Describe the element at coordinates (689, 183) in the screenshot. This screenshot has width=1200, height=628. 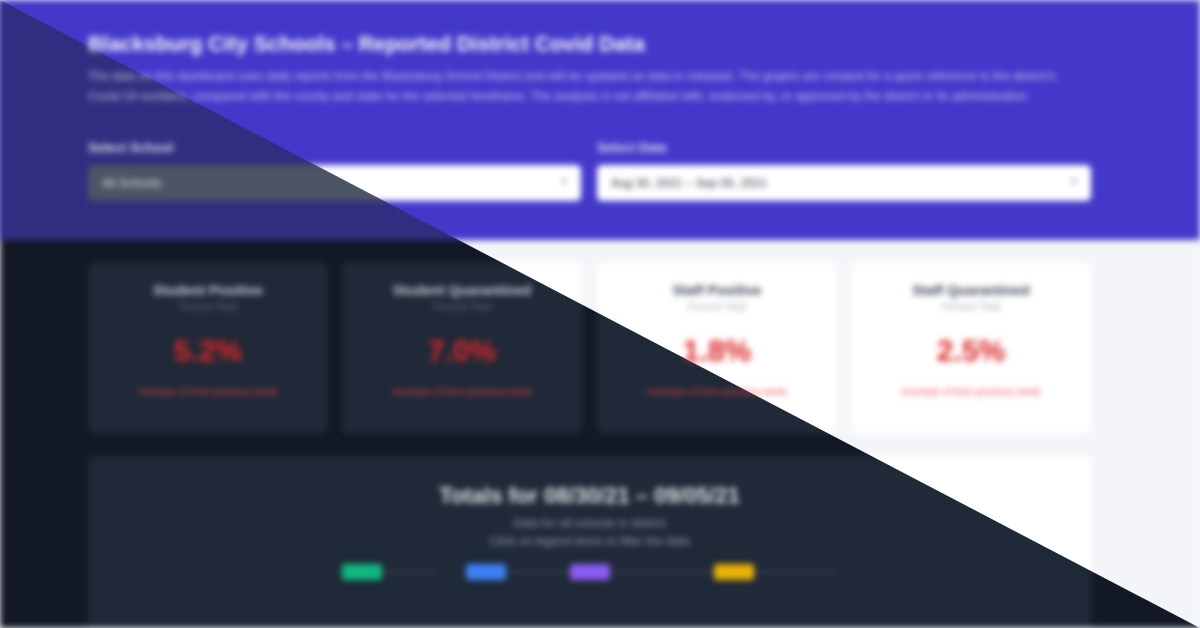
I see `date-select-value: Aug 30, 2021 – Sep 05, 2021` at that location.